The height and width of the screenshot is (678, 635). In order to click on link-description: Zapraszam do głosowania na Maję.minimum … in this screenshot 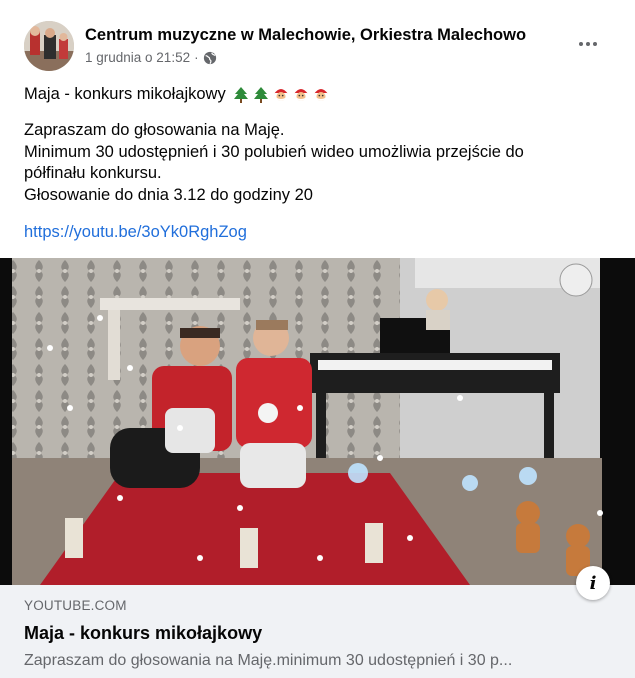, I will do `click(268, 660)`.